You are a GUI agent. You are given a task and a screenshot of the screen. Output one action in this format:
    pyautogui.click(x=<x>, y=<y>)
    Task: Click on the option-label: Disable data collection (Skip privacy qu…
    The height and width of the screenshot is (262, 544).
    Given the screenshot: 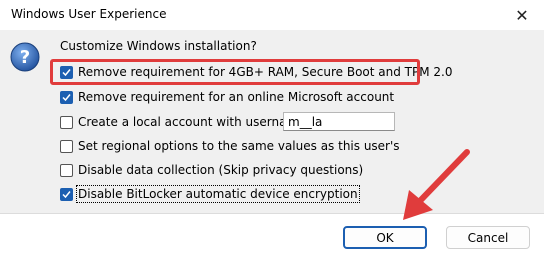 What is the action you would take?
    pyautogui.click(x=221, y=170)
    